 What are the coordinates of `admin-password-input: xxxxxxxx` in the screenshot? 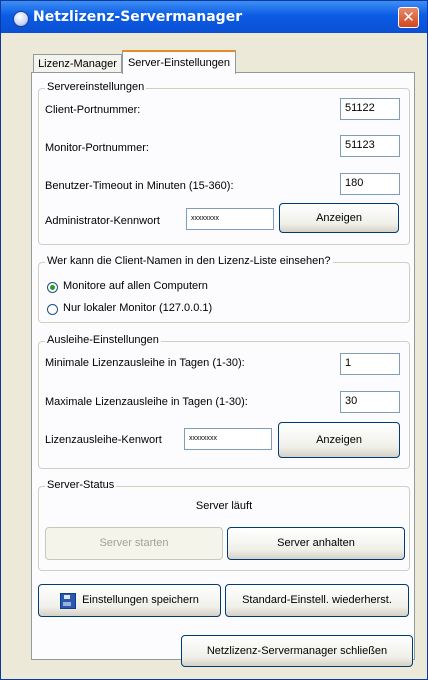 It's located at (230, 219).